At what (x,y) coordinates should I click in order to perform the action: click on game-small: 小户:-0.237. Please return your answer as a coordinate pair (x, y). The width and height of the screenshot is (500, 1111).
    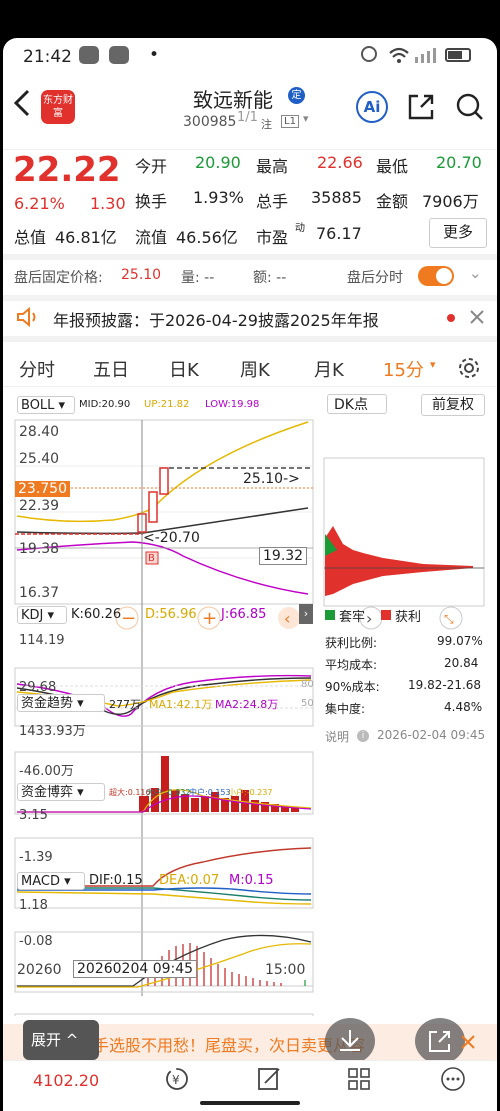
    Looking at the image, I should click on (250, 792).